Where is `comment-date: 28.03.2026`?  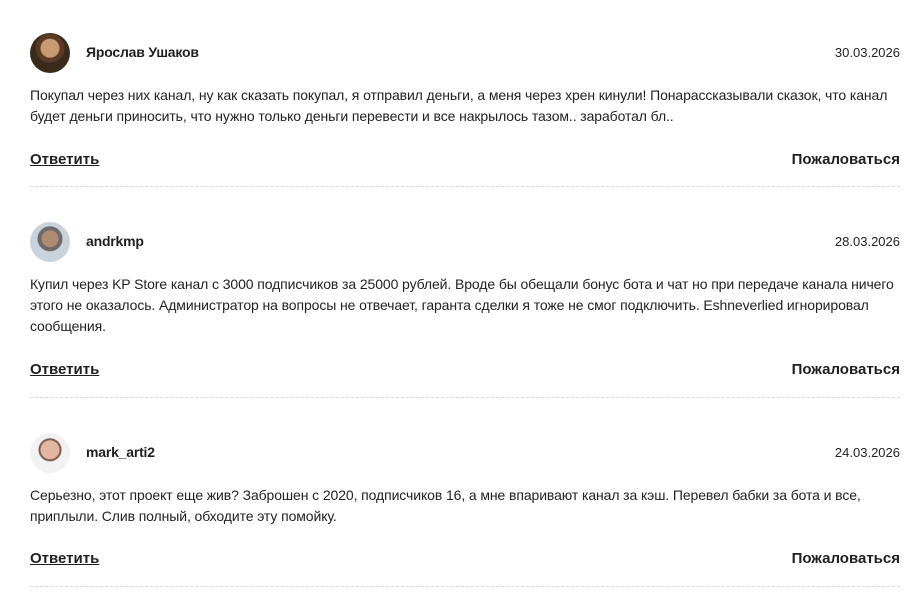
comment-date: 28.03.2026 is located at coordinates (867, 241).